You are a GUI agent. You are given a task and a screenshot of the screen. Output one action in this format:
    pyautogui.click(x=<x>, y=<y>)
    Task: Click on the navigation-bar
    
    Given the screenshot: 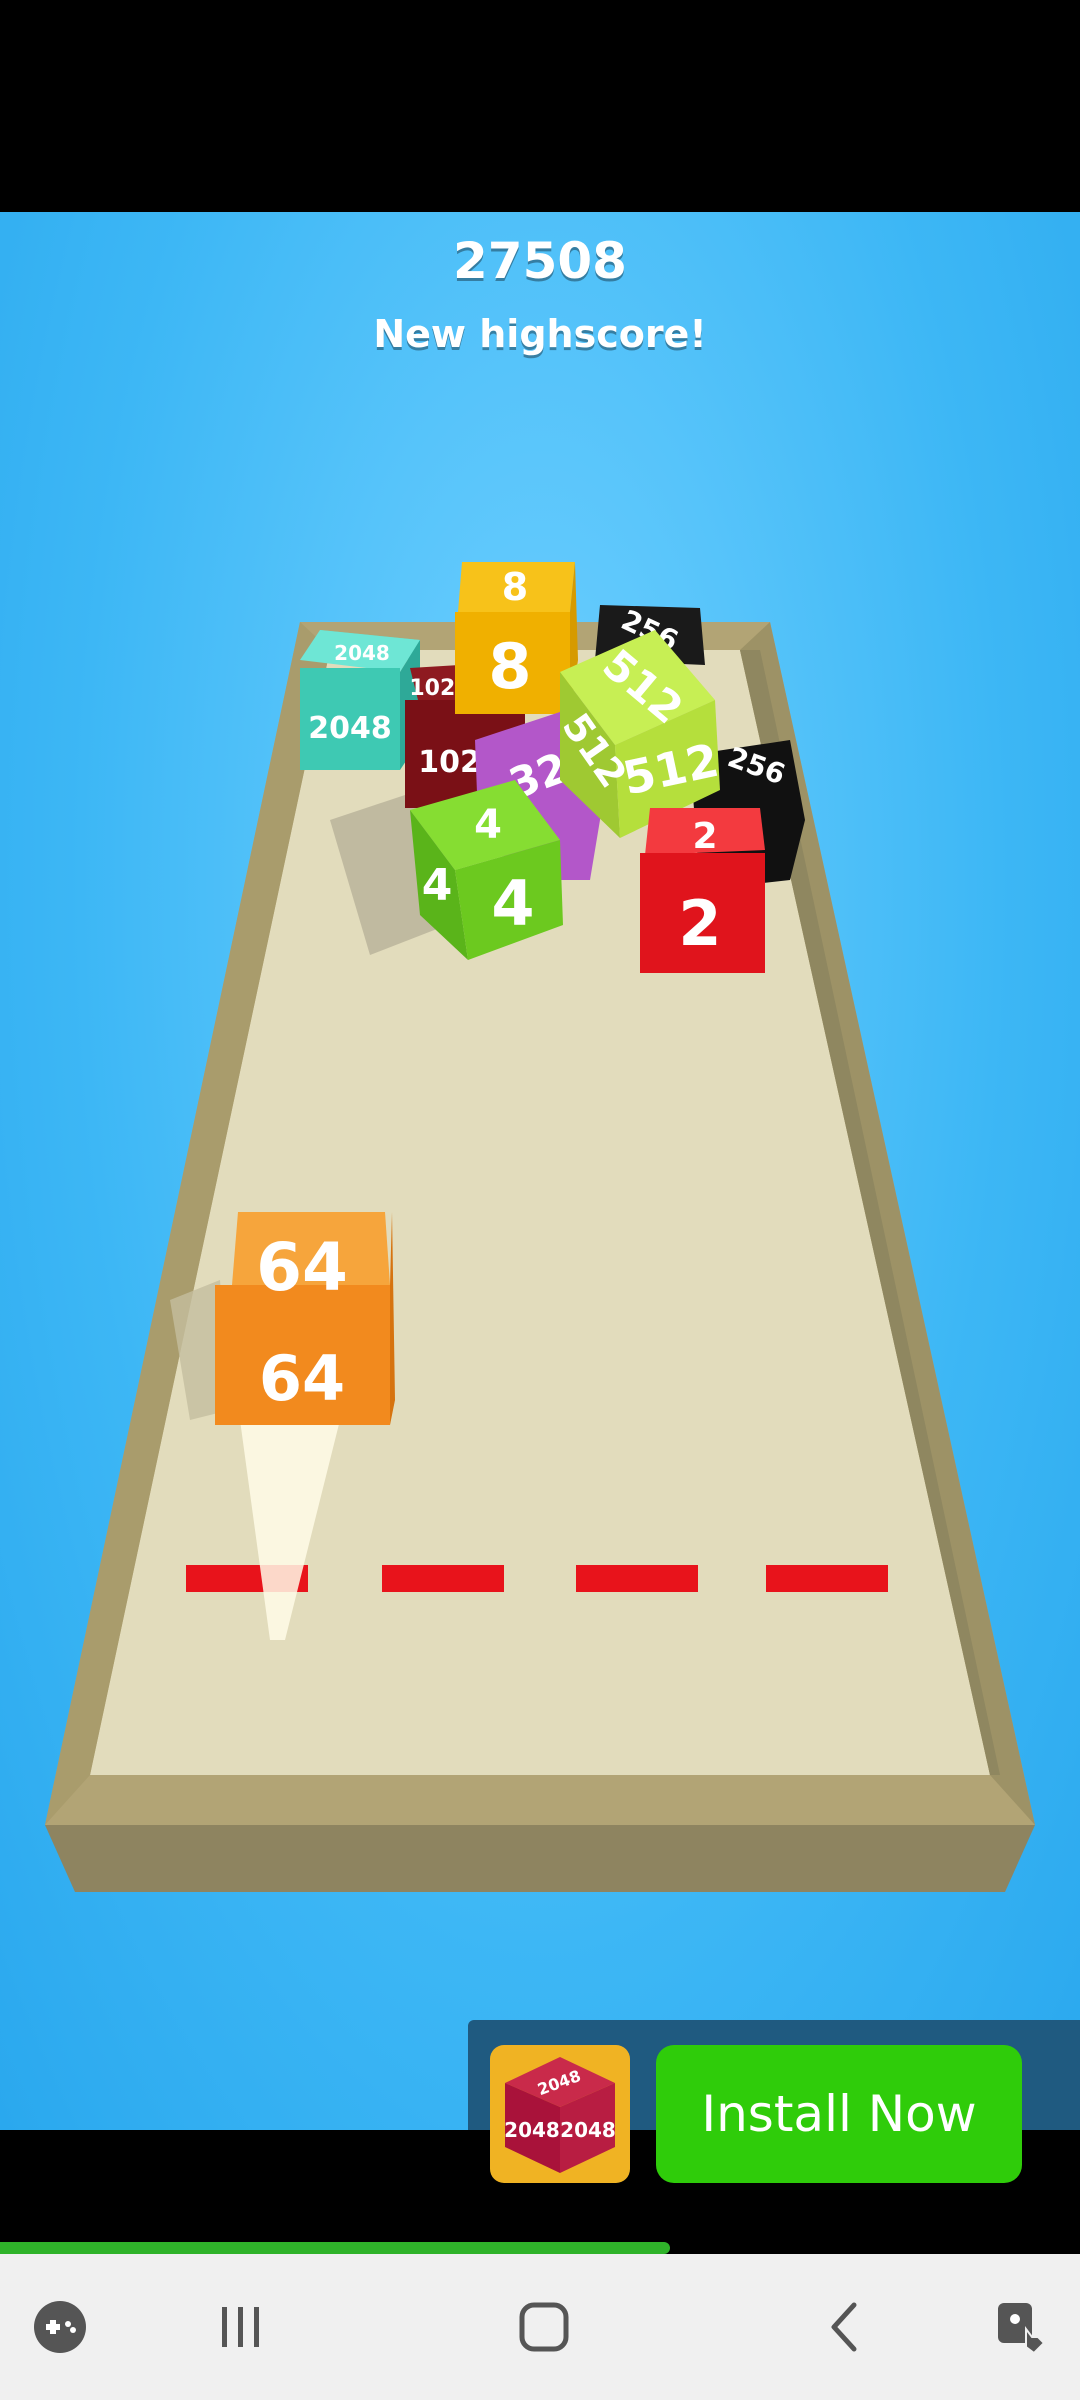 What is the action you would take?
    pyautogui.click(x=540, y=2327)
    